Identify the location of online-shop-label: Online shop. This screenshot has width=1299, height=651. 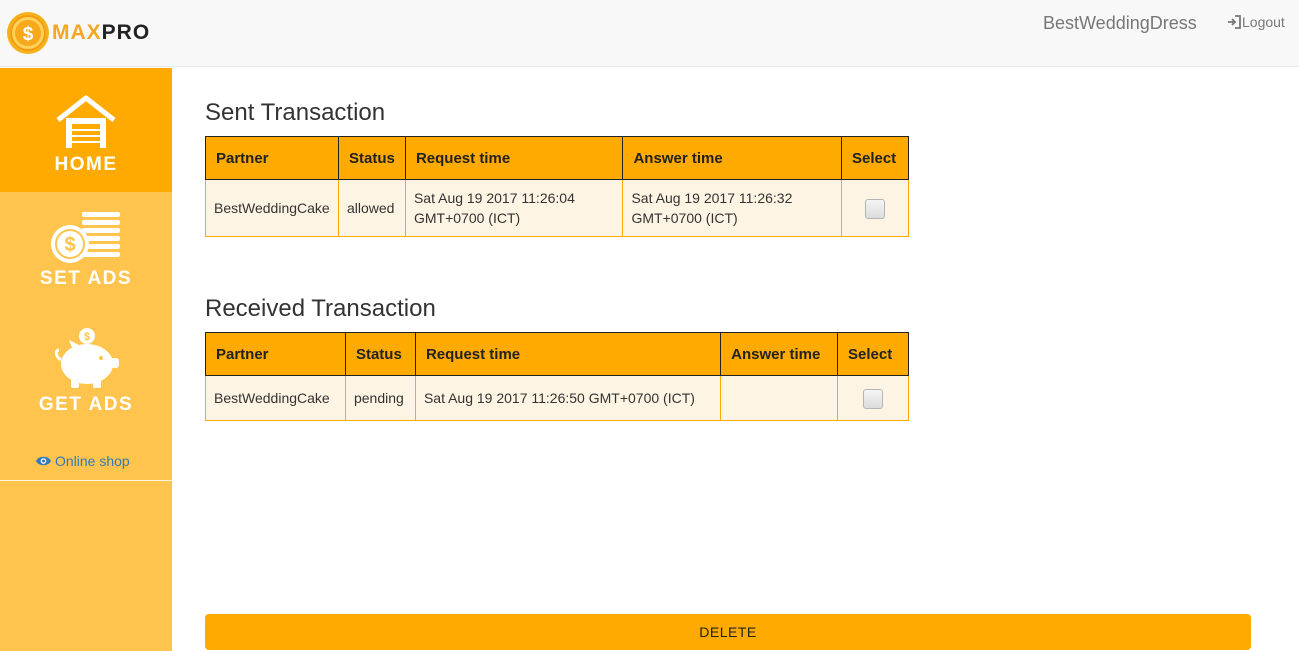
(92, 461).